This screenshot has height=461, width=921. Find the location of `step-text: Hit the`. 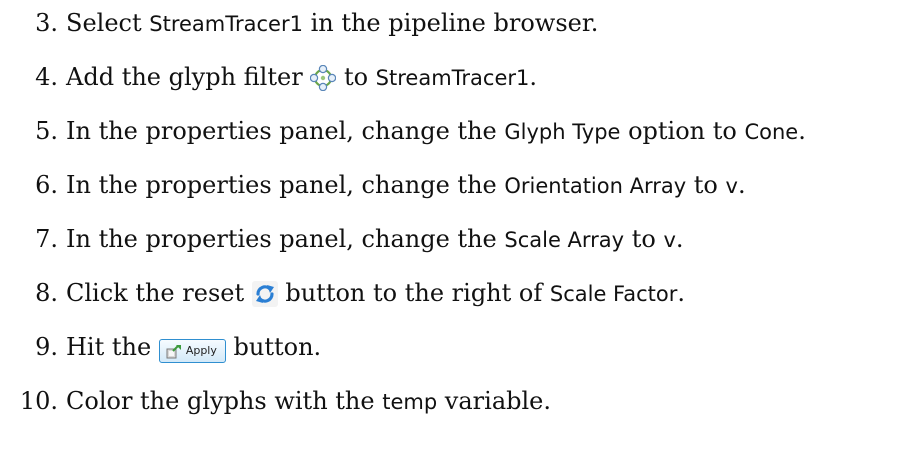

step-text: Hit the is located at coordinates (112, 347).